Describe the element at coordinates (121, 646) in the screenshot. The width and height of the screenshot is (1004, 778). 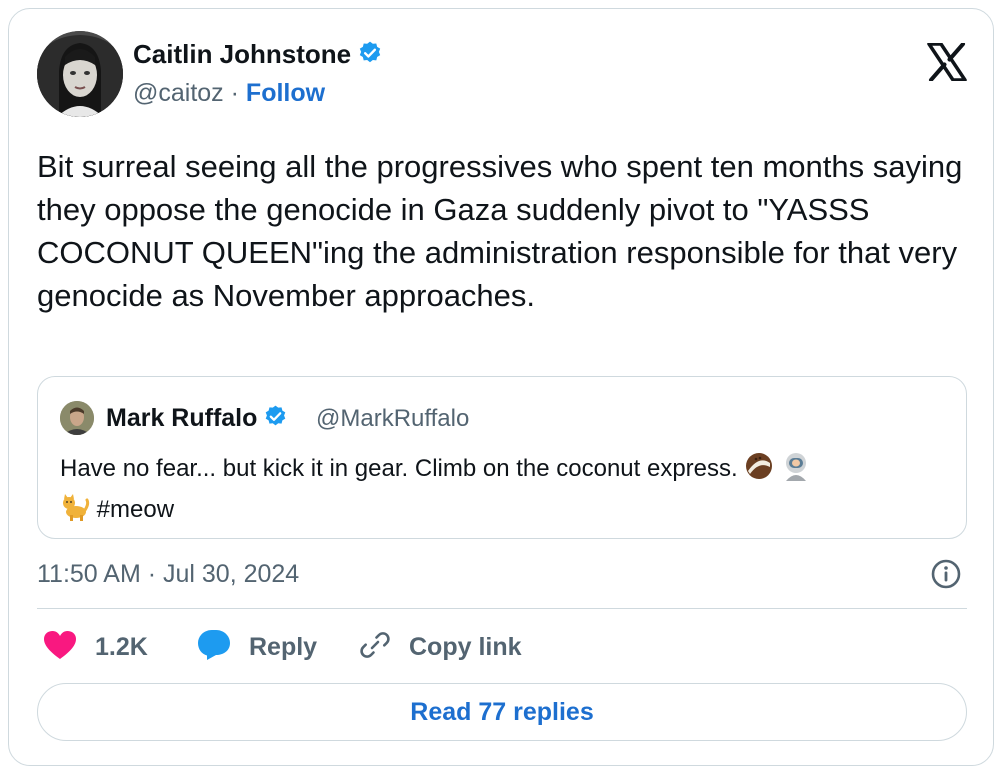
I see `like-count: 1.2K` at that location.